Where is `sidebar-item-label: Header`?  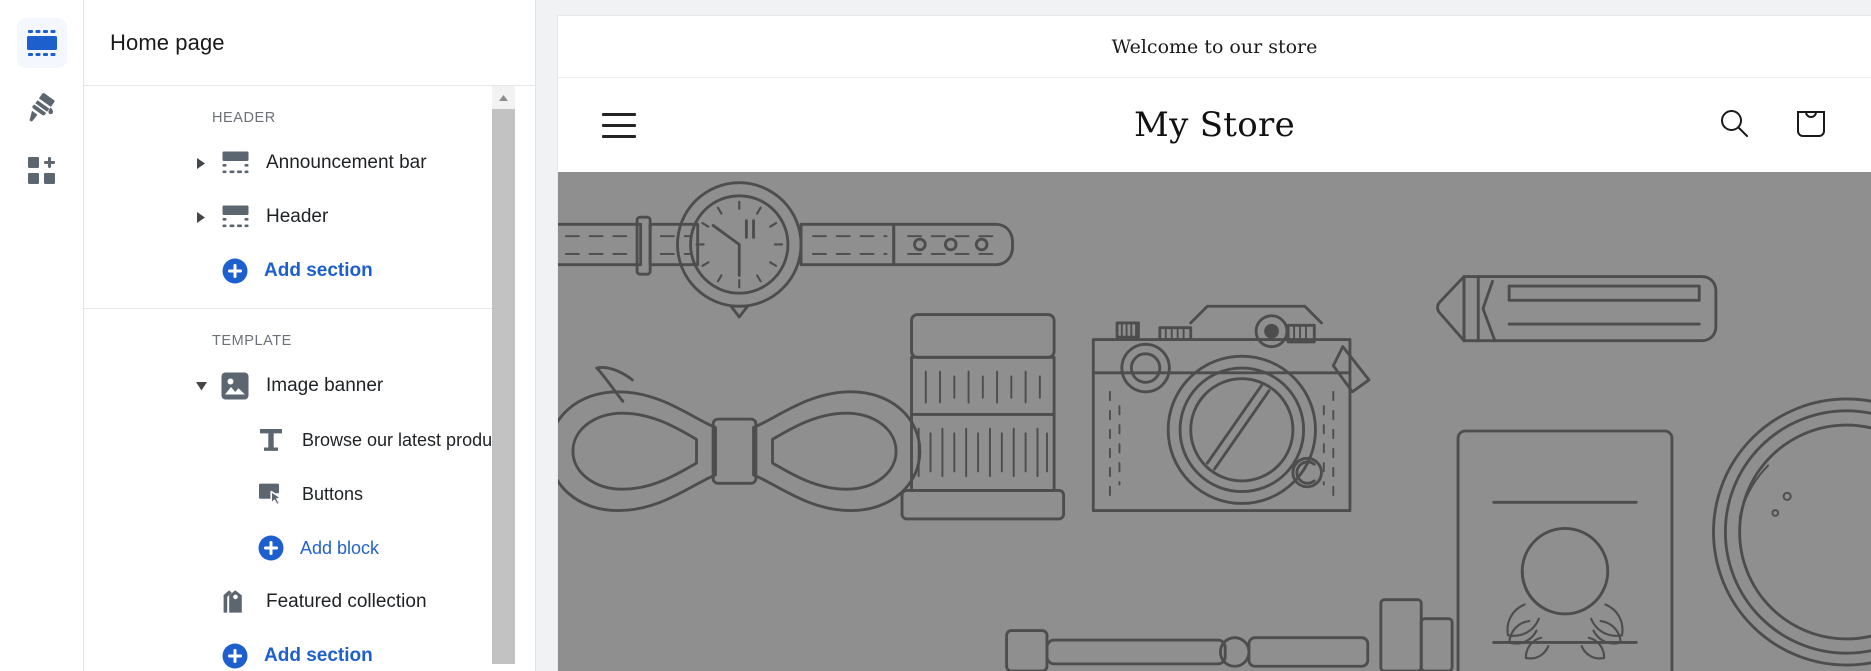 sidebar-item-label: Header is located at coordinates (297, 216).